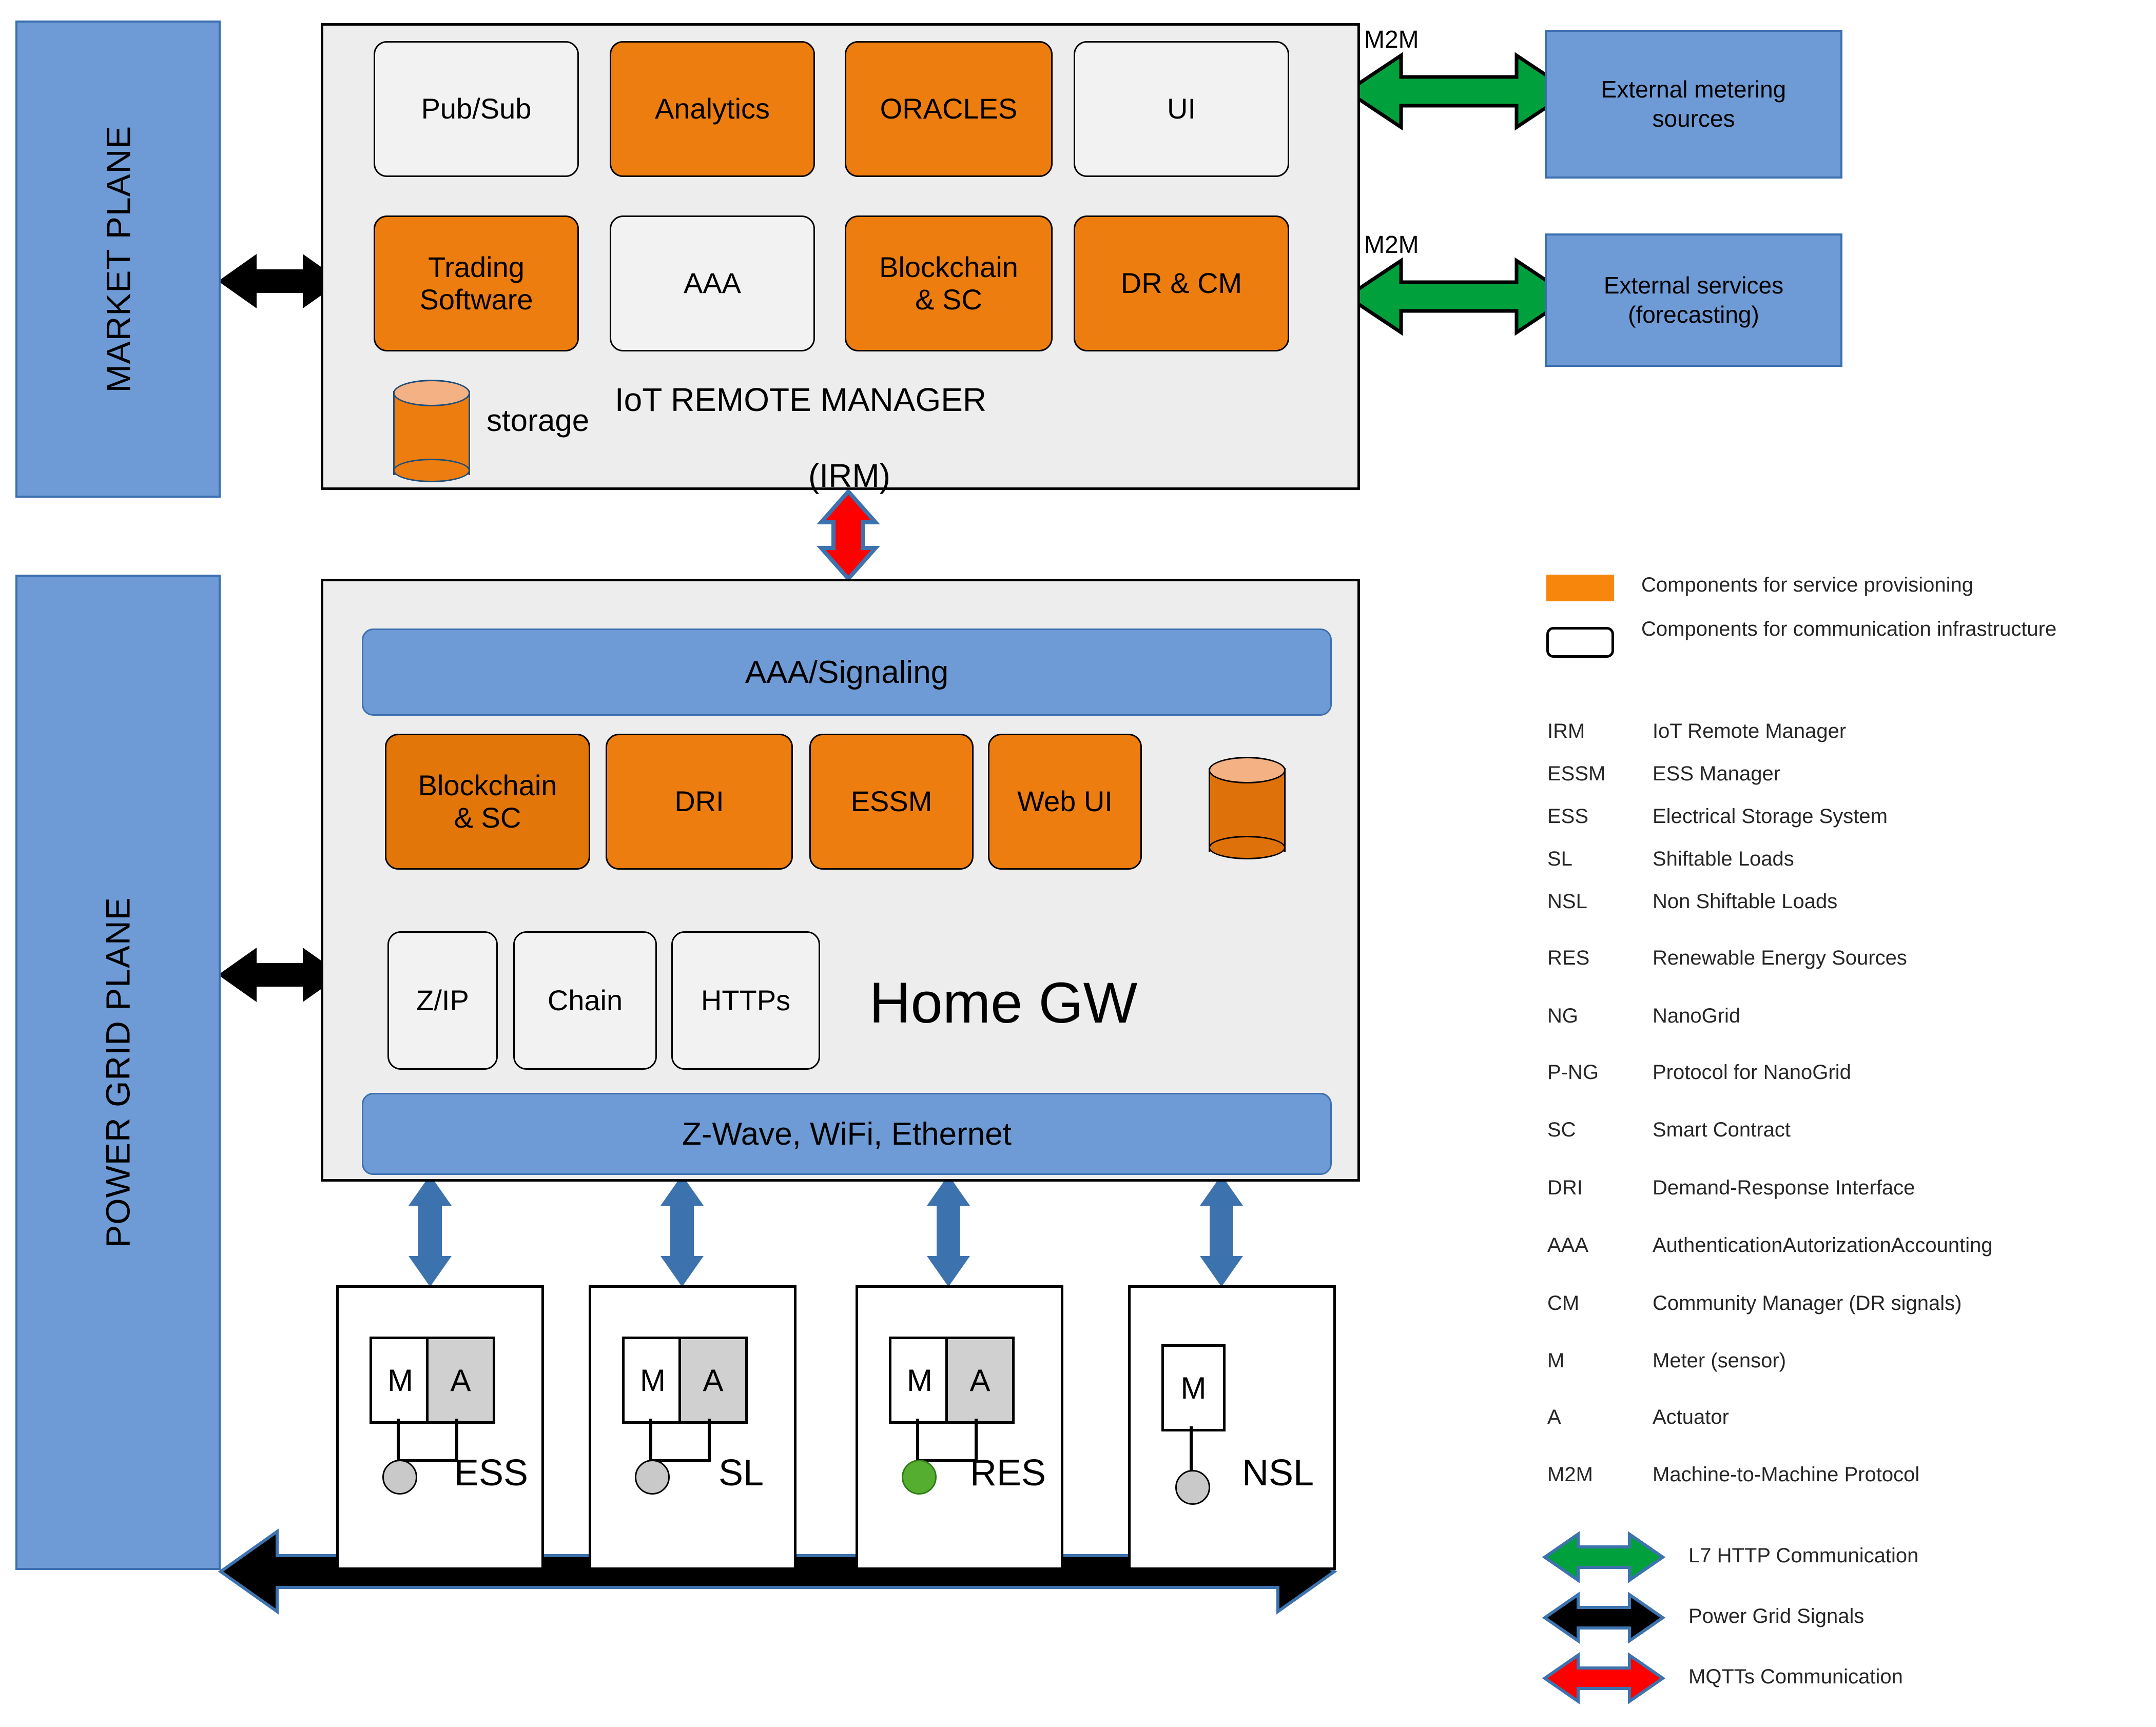  What do you see at coordinates (1568, 958) in the screenshot?
I see `legend-abbr-res: RES` at bounding box center [1568, 958].